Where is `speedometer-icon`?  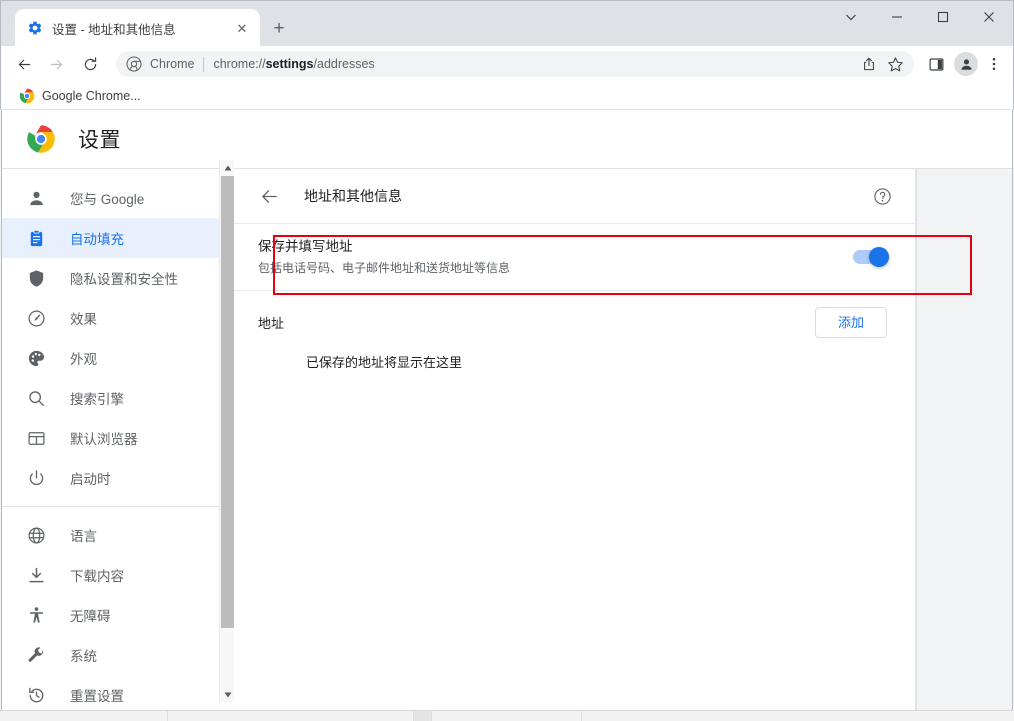 speedometer-icon is located at coordinates (36, 318).